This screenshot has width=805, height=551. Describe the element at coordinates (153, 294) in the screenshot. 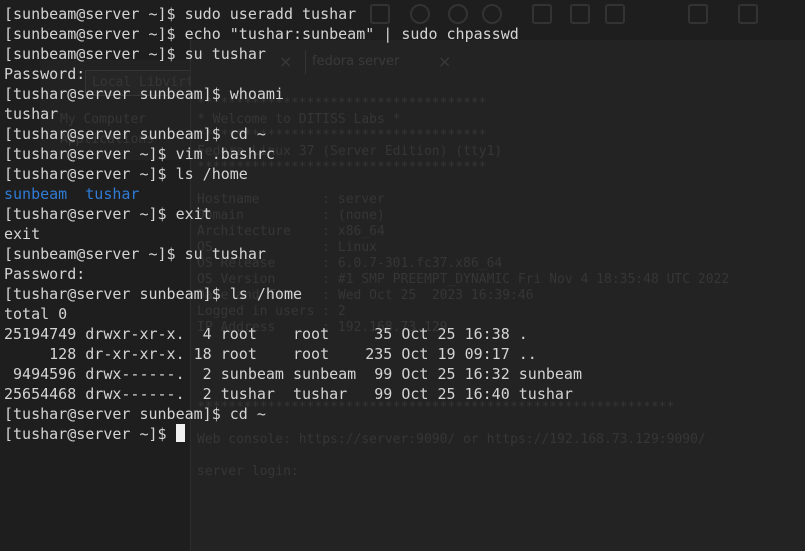

I see `terminal-line: [tushar@server sunbeam]$ ls /home` at that location.